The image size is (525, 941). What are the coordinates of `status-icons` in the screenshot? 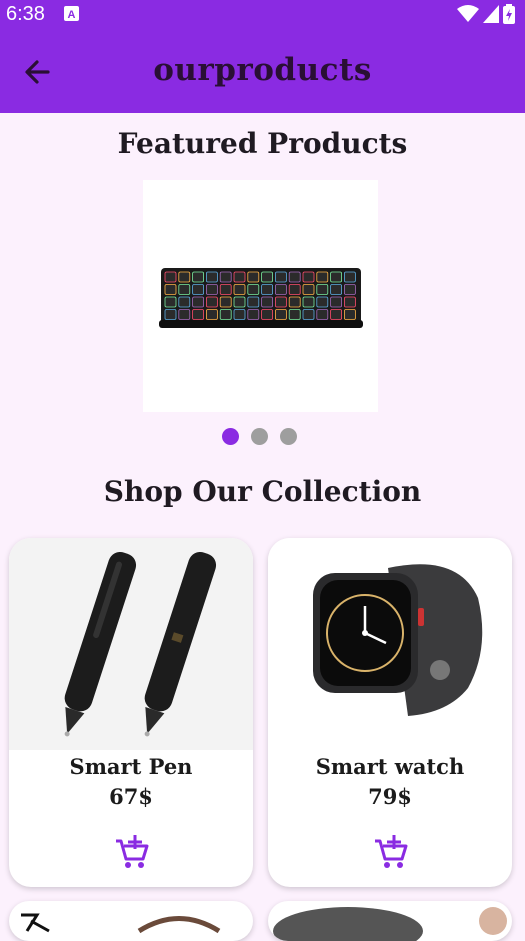 It's located at (486, 14).